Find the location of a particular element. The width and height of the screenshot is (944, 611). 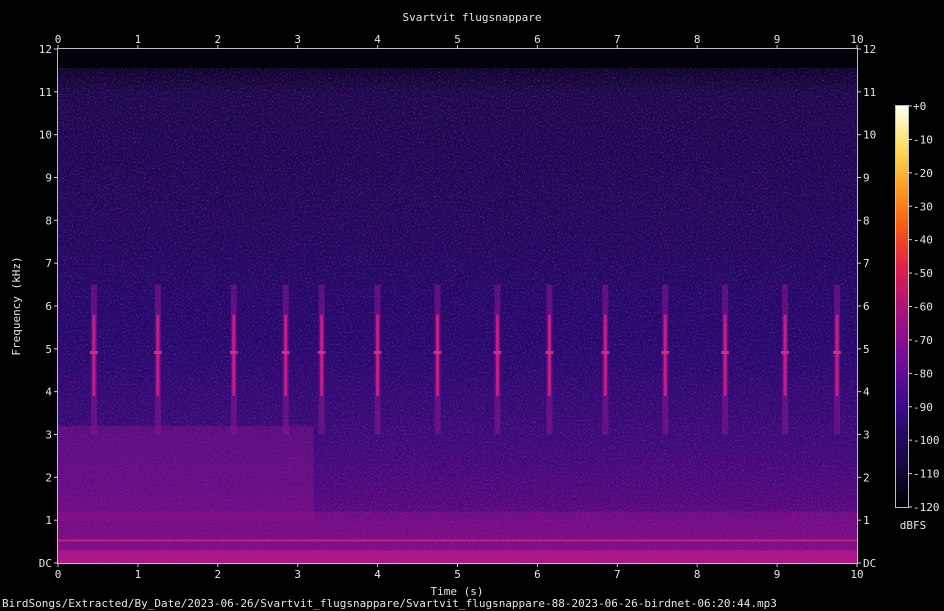

colorbar-tick-label: -80 is located at coordinates (923, 373).